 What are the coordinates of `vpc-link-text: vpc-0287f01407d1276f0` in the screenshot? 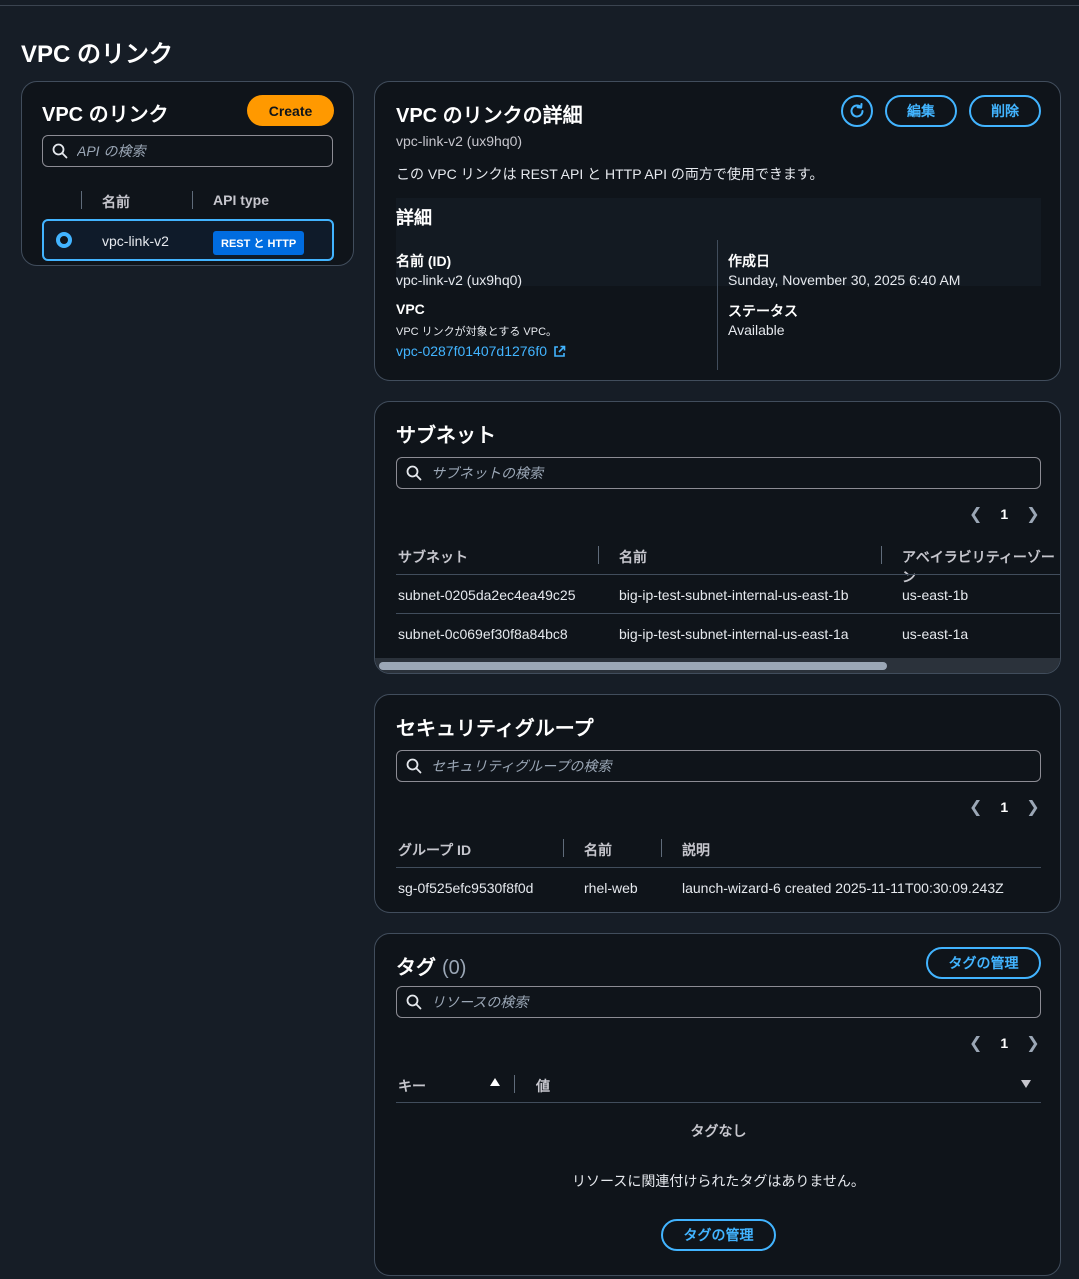 It's located at (471, 351).